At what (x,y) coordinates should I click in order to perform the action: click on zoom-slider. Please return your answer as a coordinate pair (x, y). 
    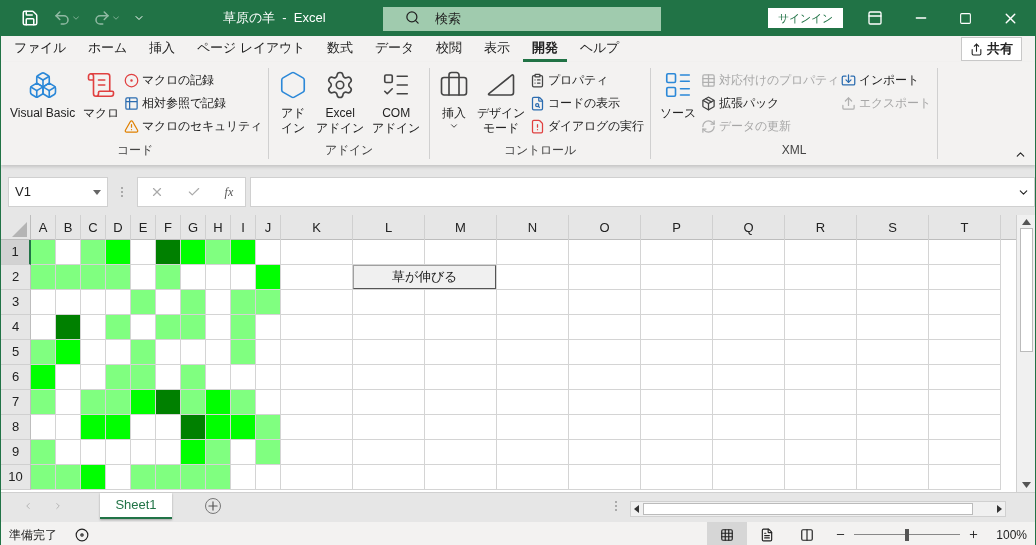
    Looking at the image, I should click on (907, 534).